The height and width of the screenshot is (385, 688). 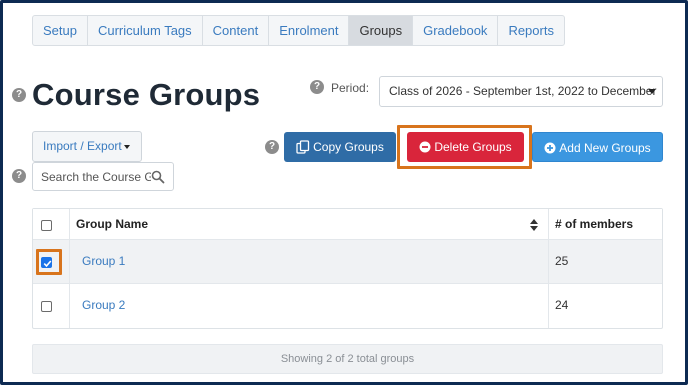 I want to click on import-export-dropdown: Import / Export, so click(x=87, y=146).